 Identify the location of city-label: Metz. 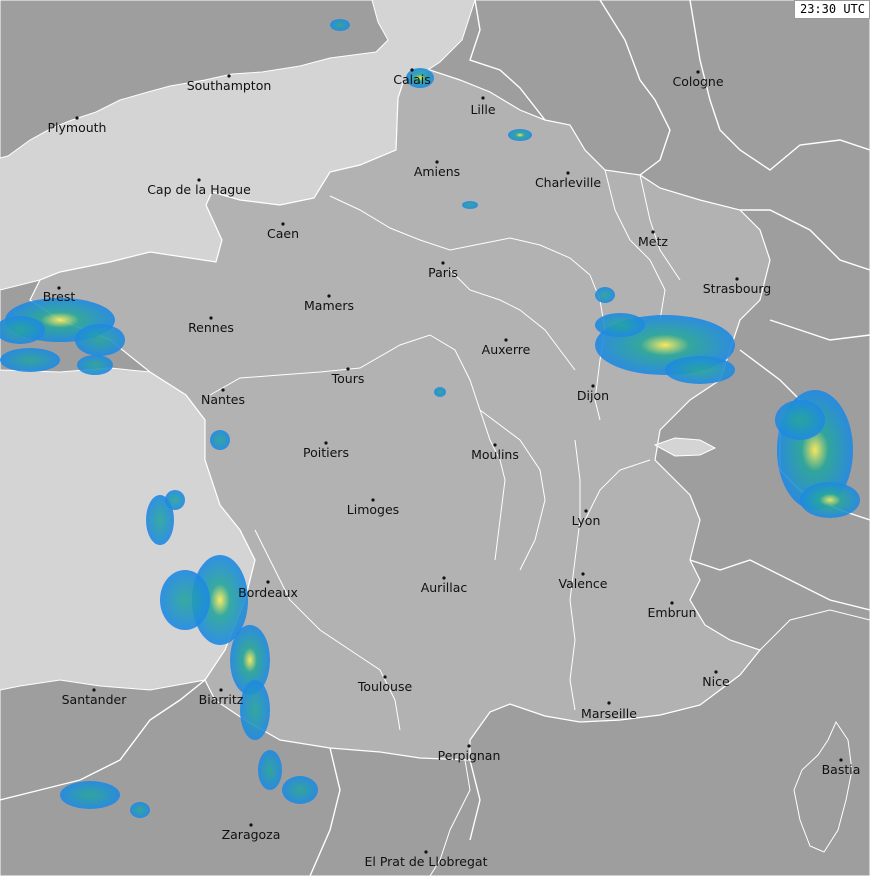
(653, 241).